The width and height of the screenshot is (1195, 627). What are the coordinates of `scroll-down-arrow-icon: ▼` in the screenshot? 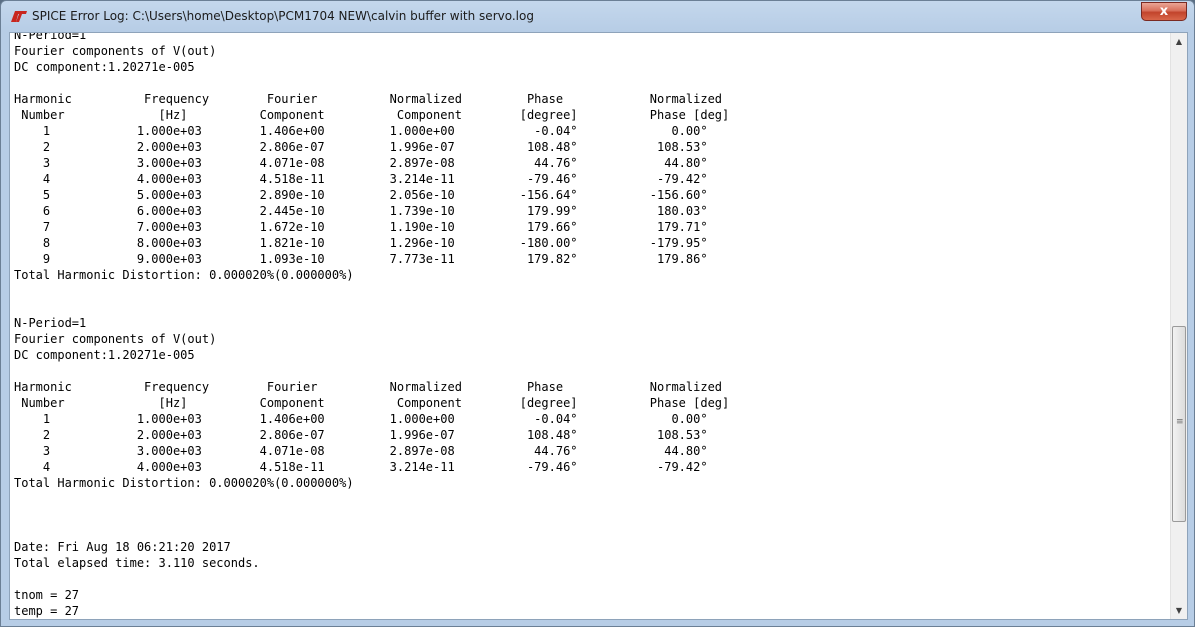 It's located at (1179, 610).